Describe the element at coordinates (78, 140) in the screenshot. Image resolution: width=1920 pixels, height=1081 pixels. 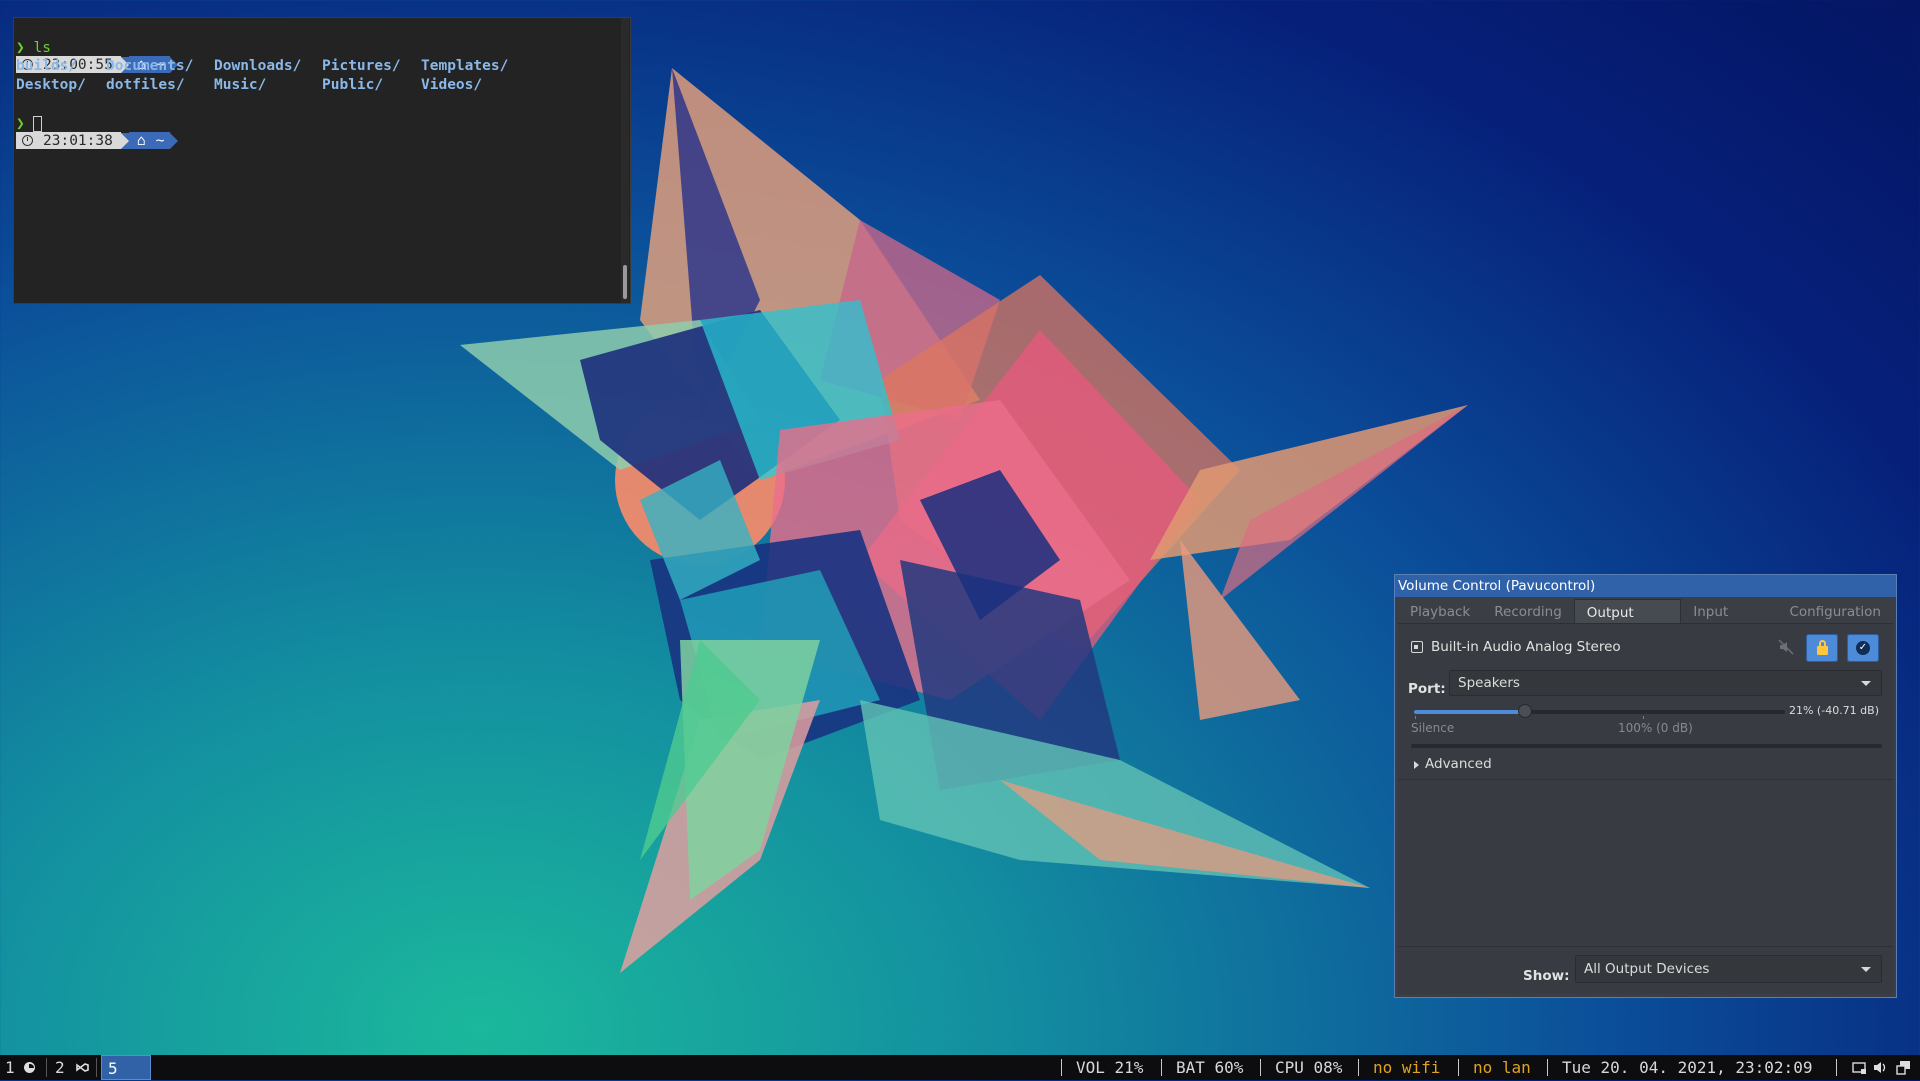
I see `prompt-time: 23:01:38` at that location.